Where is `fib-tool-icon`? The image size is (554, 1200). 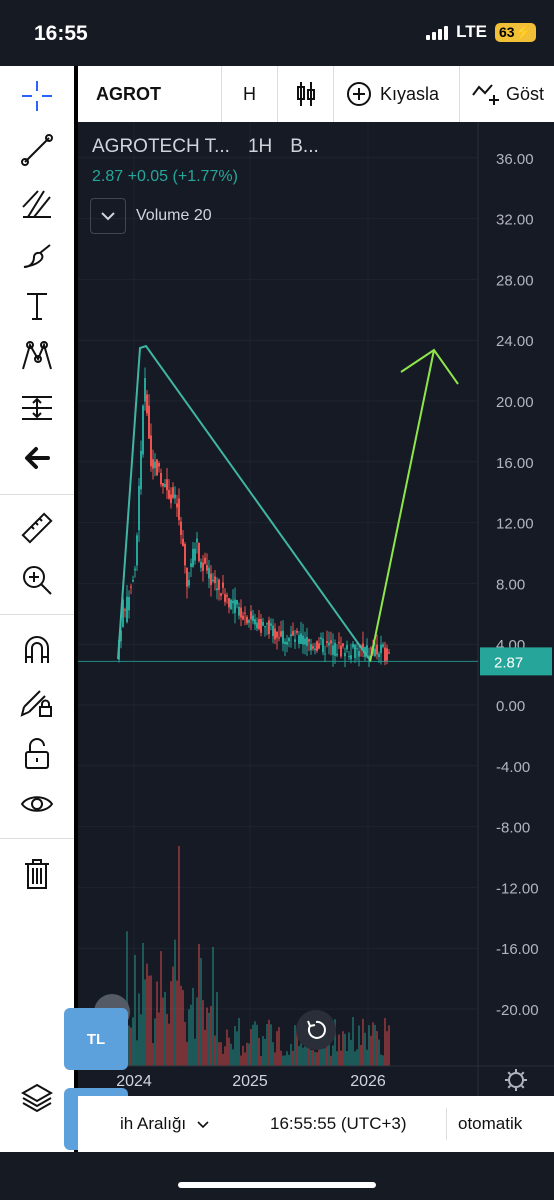 fib-tool-icon is located at coordinates (37, 204).